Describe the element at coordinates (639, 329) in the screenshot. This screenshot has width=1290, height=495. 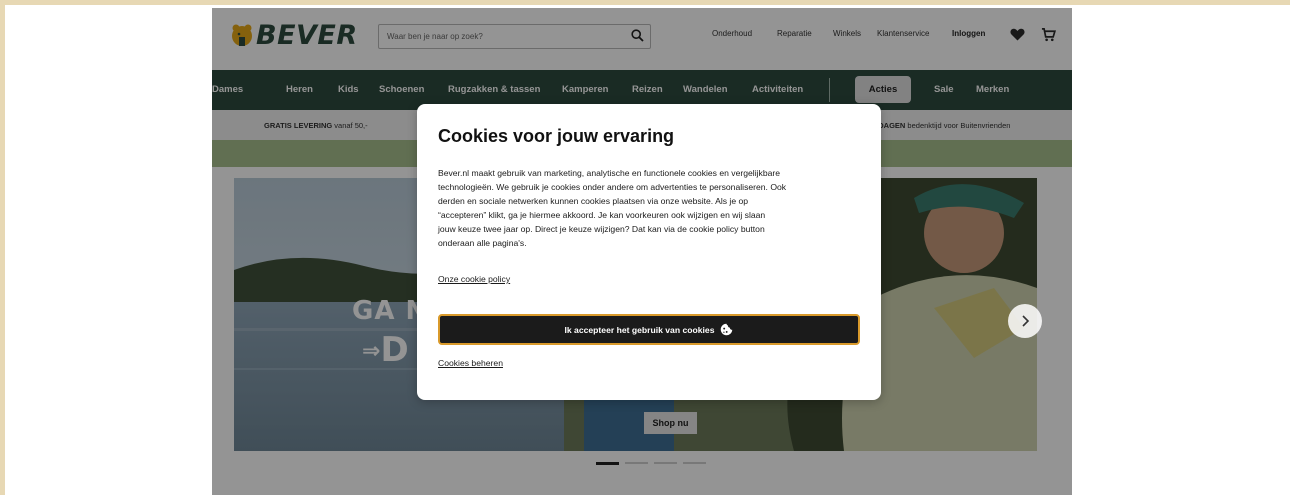
I see `accept-cookies-label: Ik accepteer het gebruik van cookies` at that location.